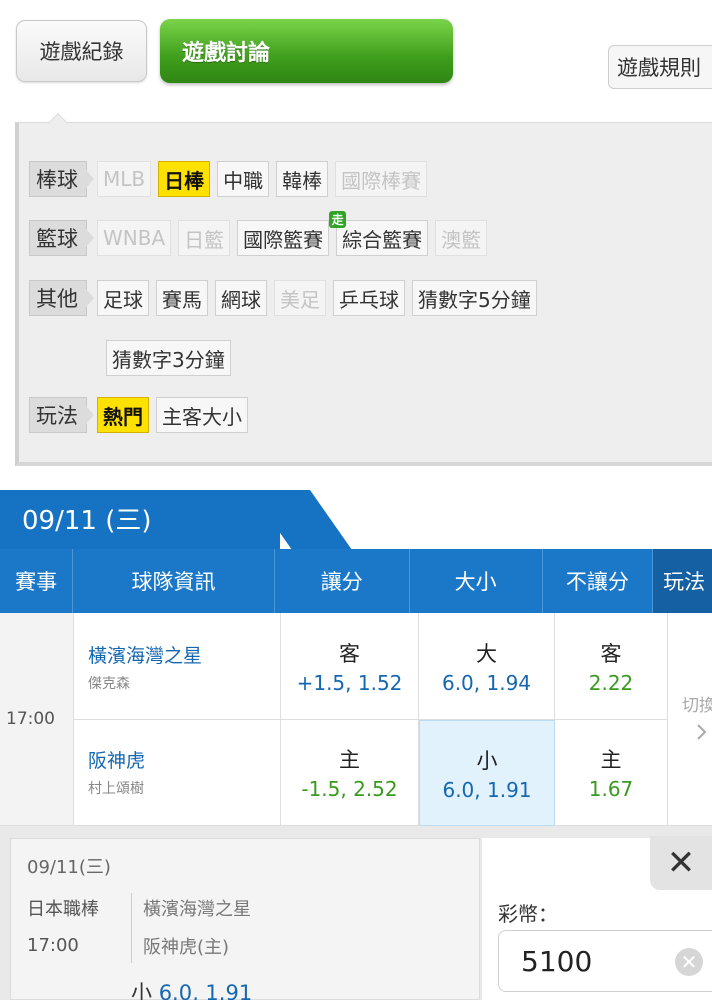  I want to click on slip-team-away: 橫濱海灣之星, so click(197, 909).